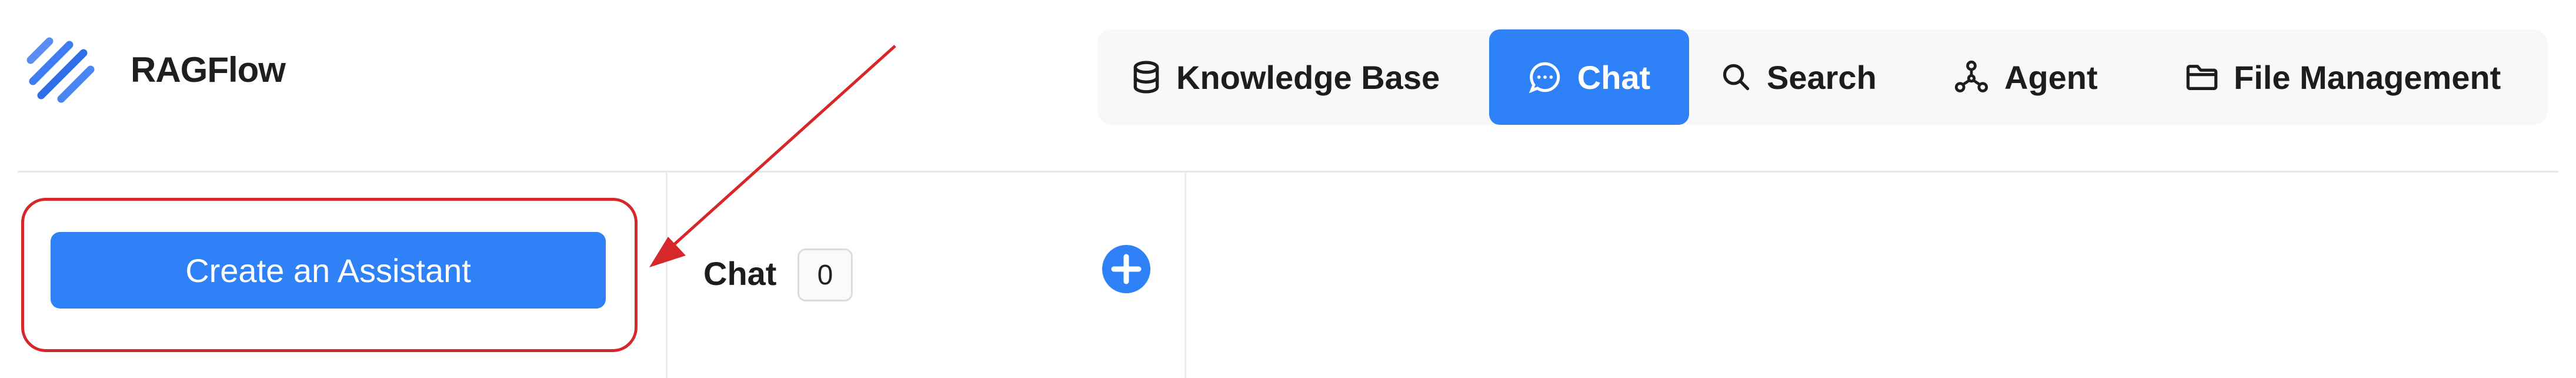  What do you see at coordinates (328, 270) in the screenshot?
I see `create-assistant-button: Create an Assistant` at bounding box center [328, 270].